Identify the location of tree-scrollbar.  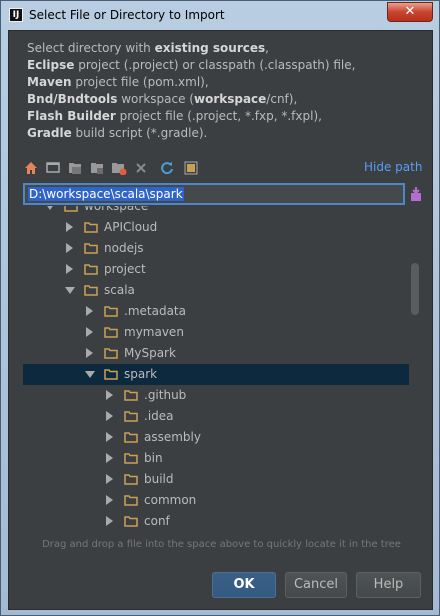
(415, 289).